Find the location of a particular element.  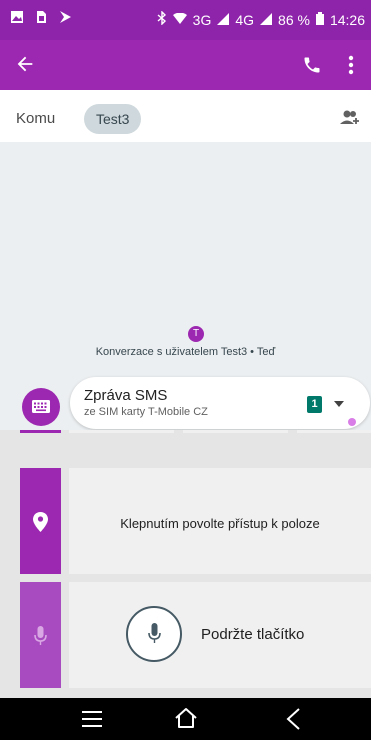

status-bar: 3G 4G 86 % 14:26 is located at coordinates (185, 20).